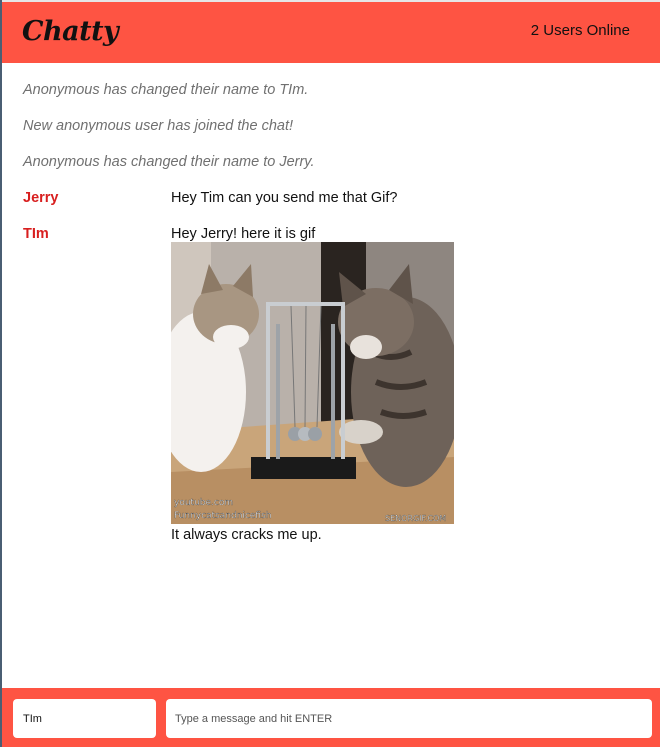 This screenshot has height=747, width=660. What do you see at coordinates (243, 234) in the screenshot?
I see `message-content: Hey Jerry! here it is gif` at bounding box center [243, 234].